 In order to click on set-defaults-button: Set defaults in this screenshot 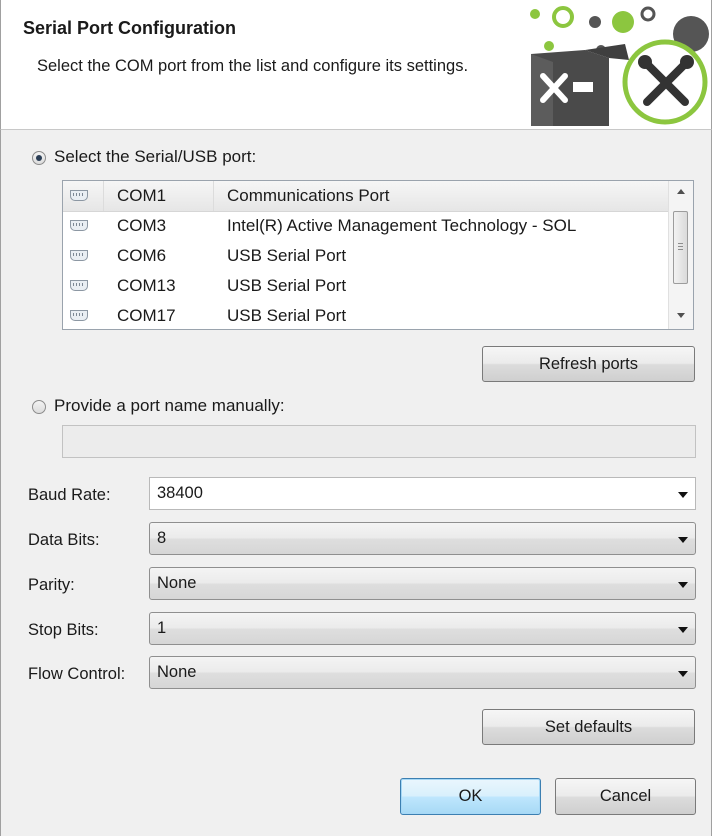, I will do `click(588, 727)`.